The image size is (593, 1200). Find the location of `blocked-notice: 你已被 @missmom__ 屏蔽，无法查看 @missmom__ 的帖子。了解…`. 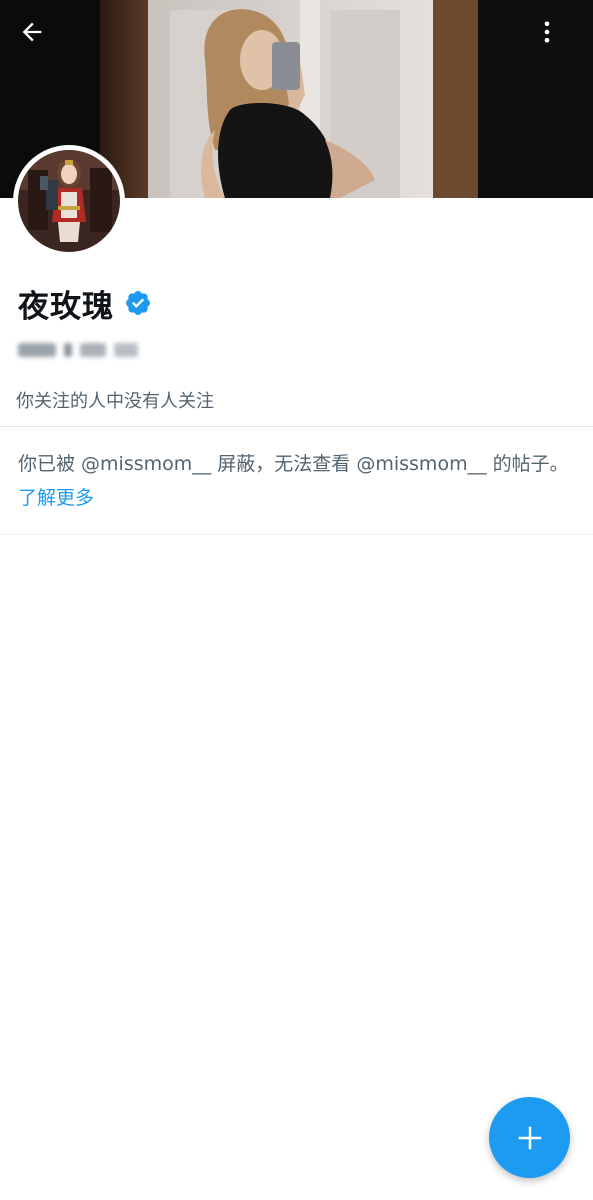

blocked-notice: 你已被 @missmom__ 屏蔽，无法查看 @missmom__ 的帖子。了解… is located at coordinates (298, 481).